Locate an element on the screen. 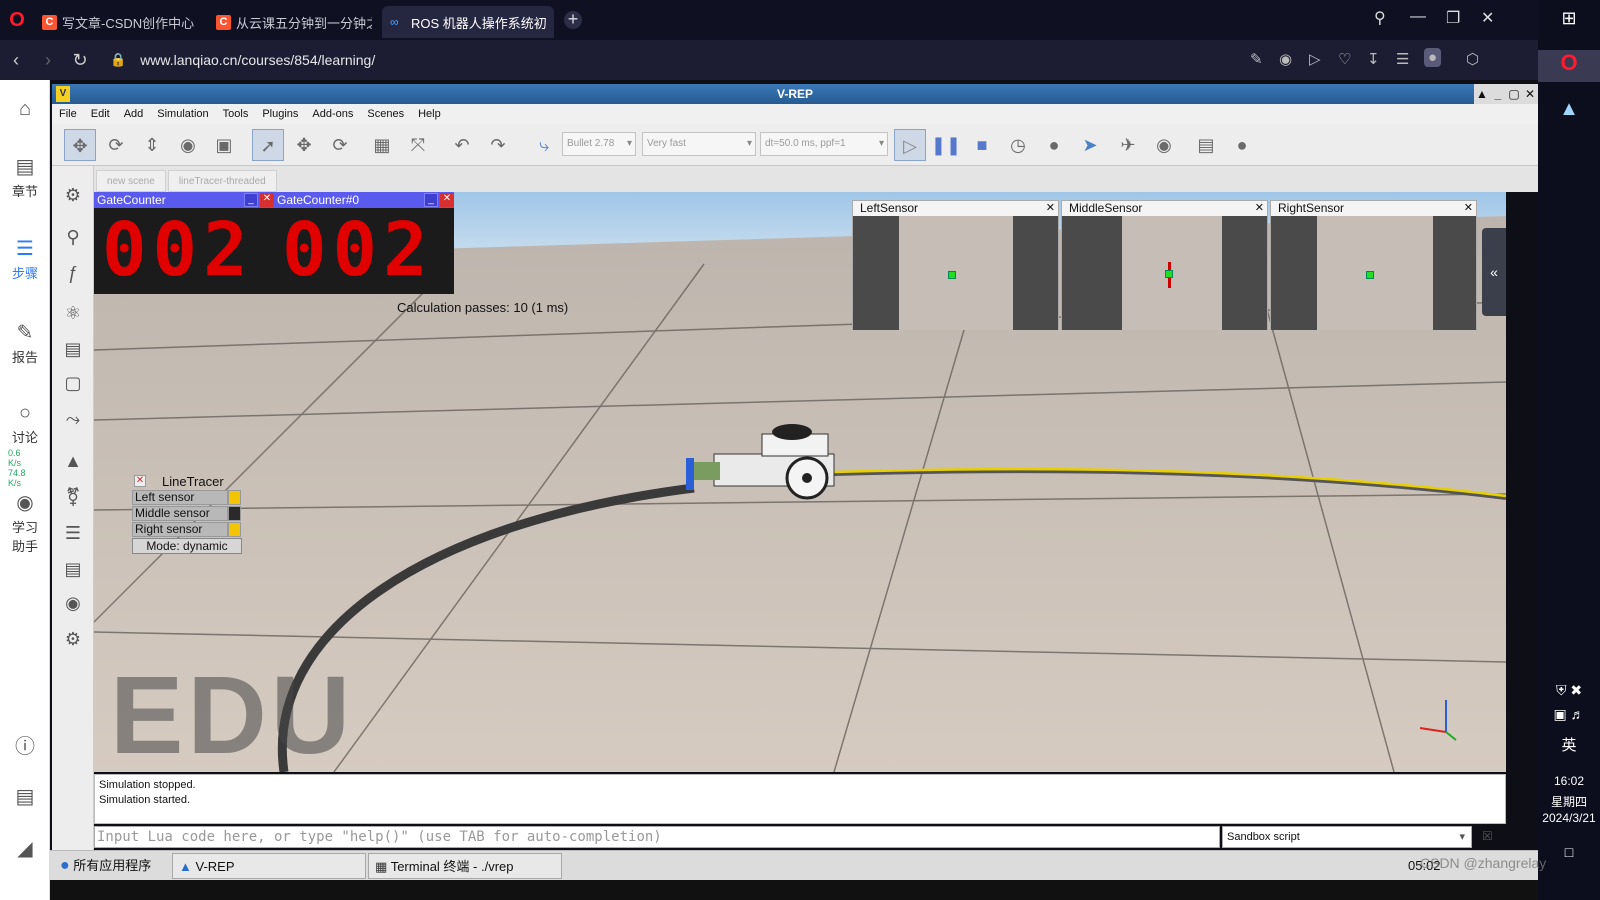 Image resolution: width=1600 pixels, height=900 pixels. redo-icon: ↷ is located at coordinates (498, 145).